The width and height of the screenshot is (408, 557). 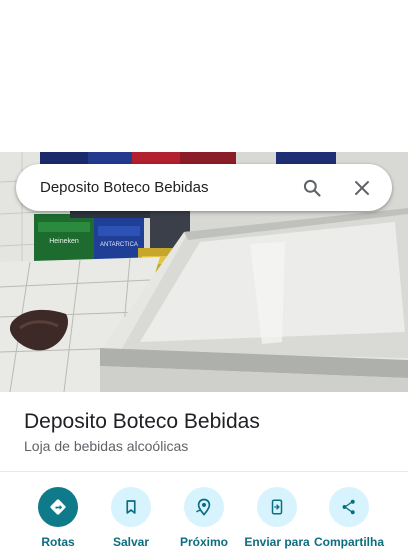 I want to click on share-button: Compartilha, so click(x=349, y=522).